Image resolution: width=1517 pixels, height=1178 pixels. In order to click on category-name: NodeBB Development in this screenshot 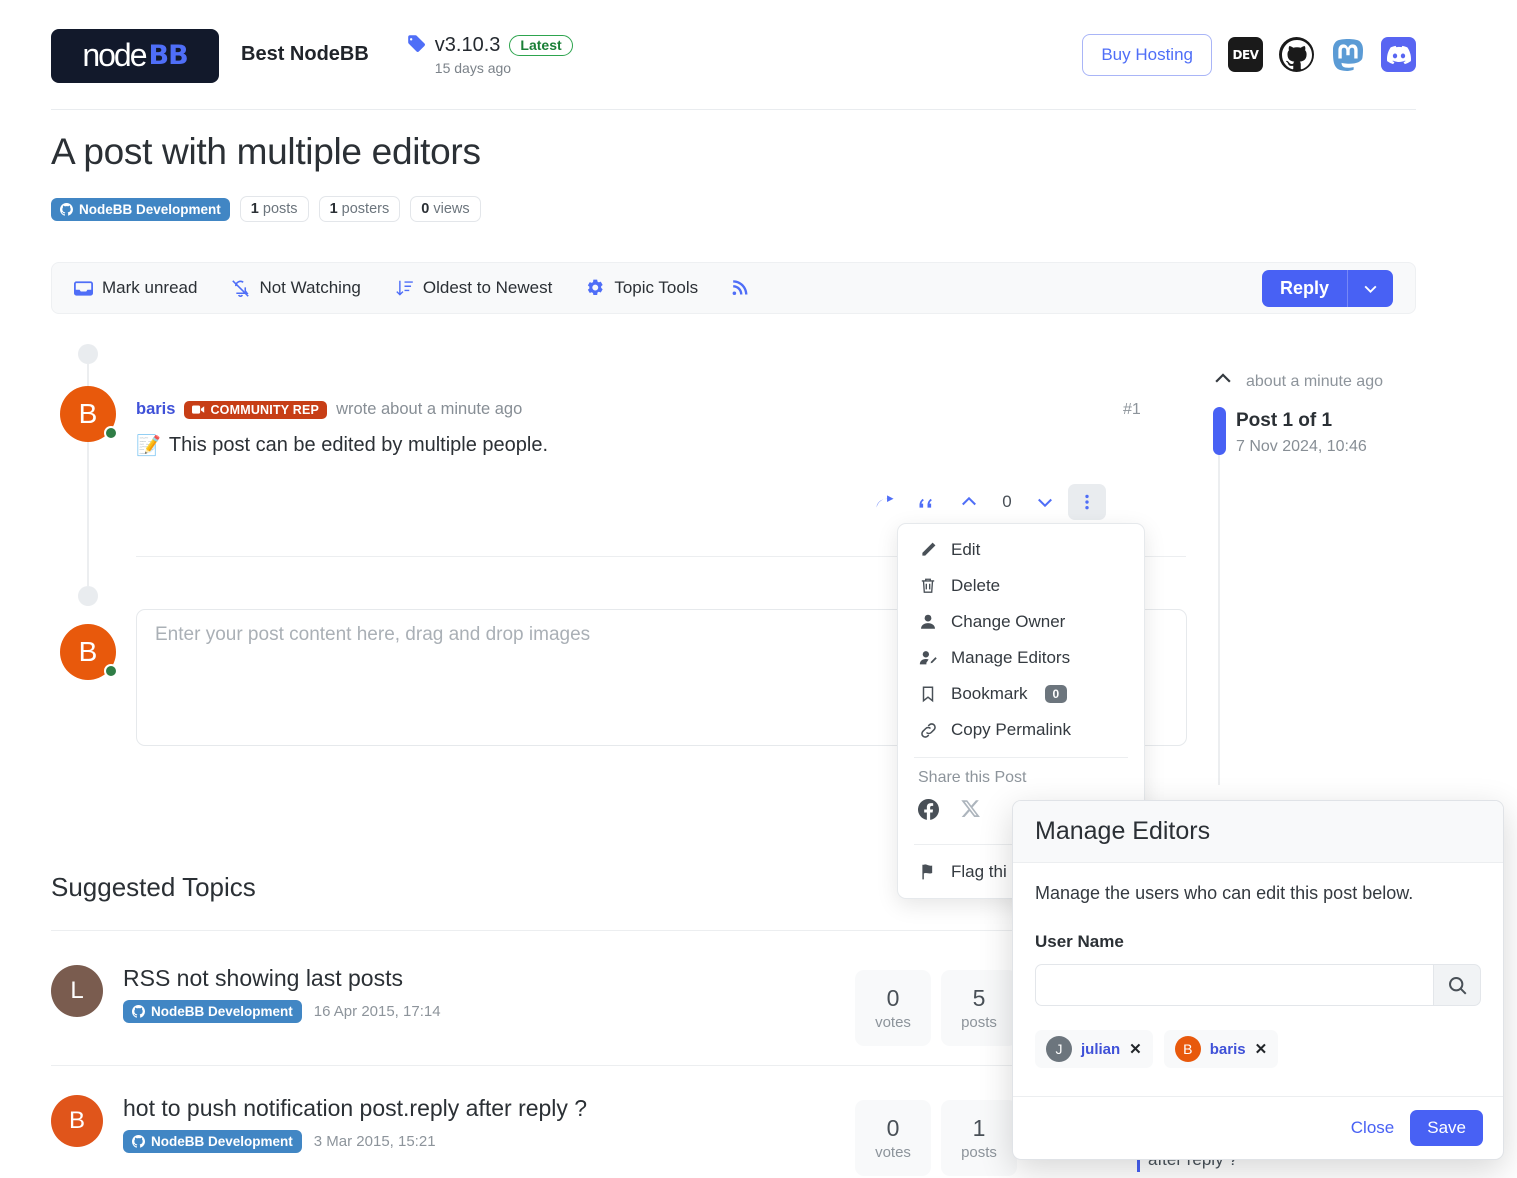, I will do `click(222, 1141)`.